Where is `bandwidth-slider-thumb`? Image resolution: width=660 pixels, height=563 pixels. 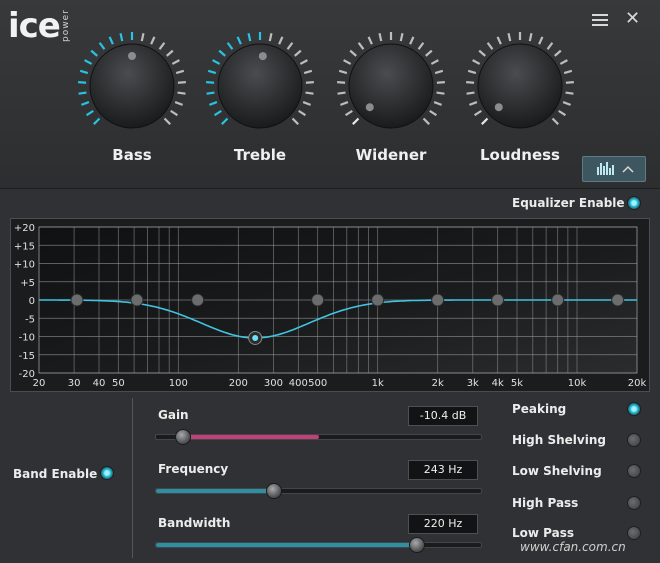 bandwidth-slider-thumb is located at coordinates (417, 545).